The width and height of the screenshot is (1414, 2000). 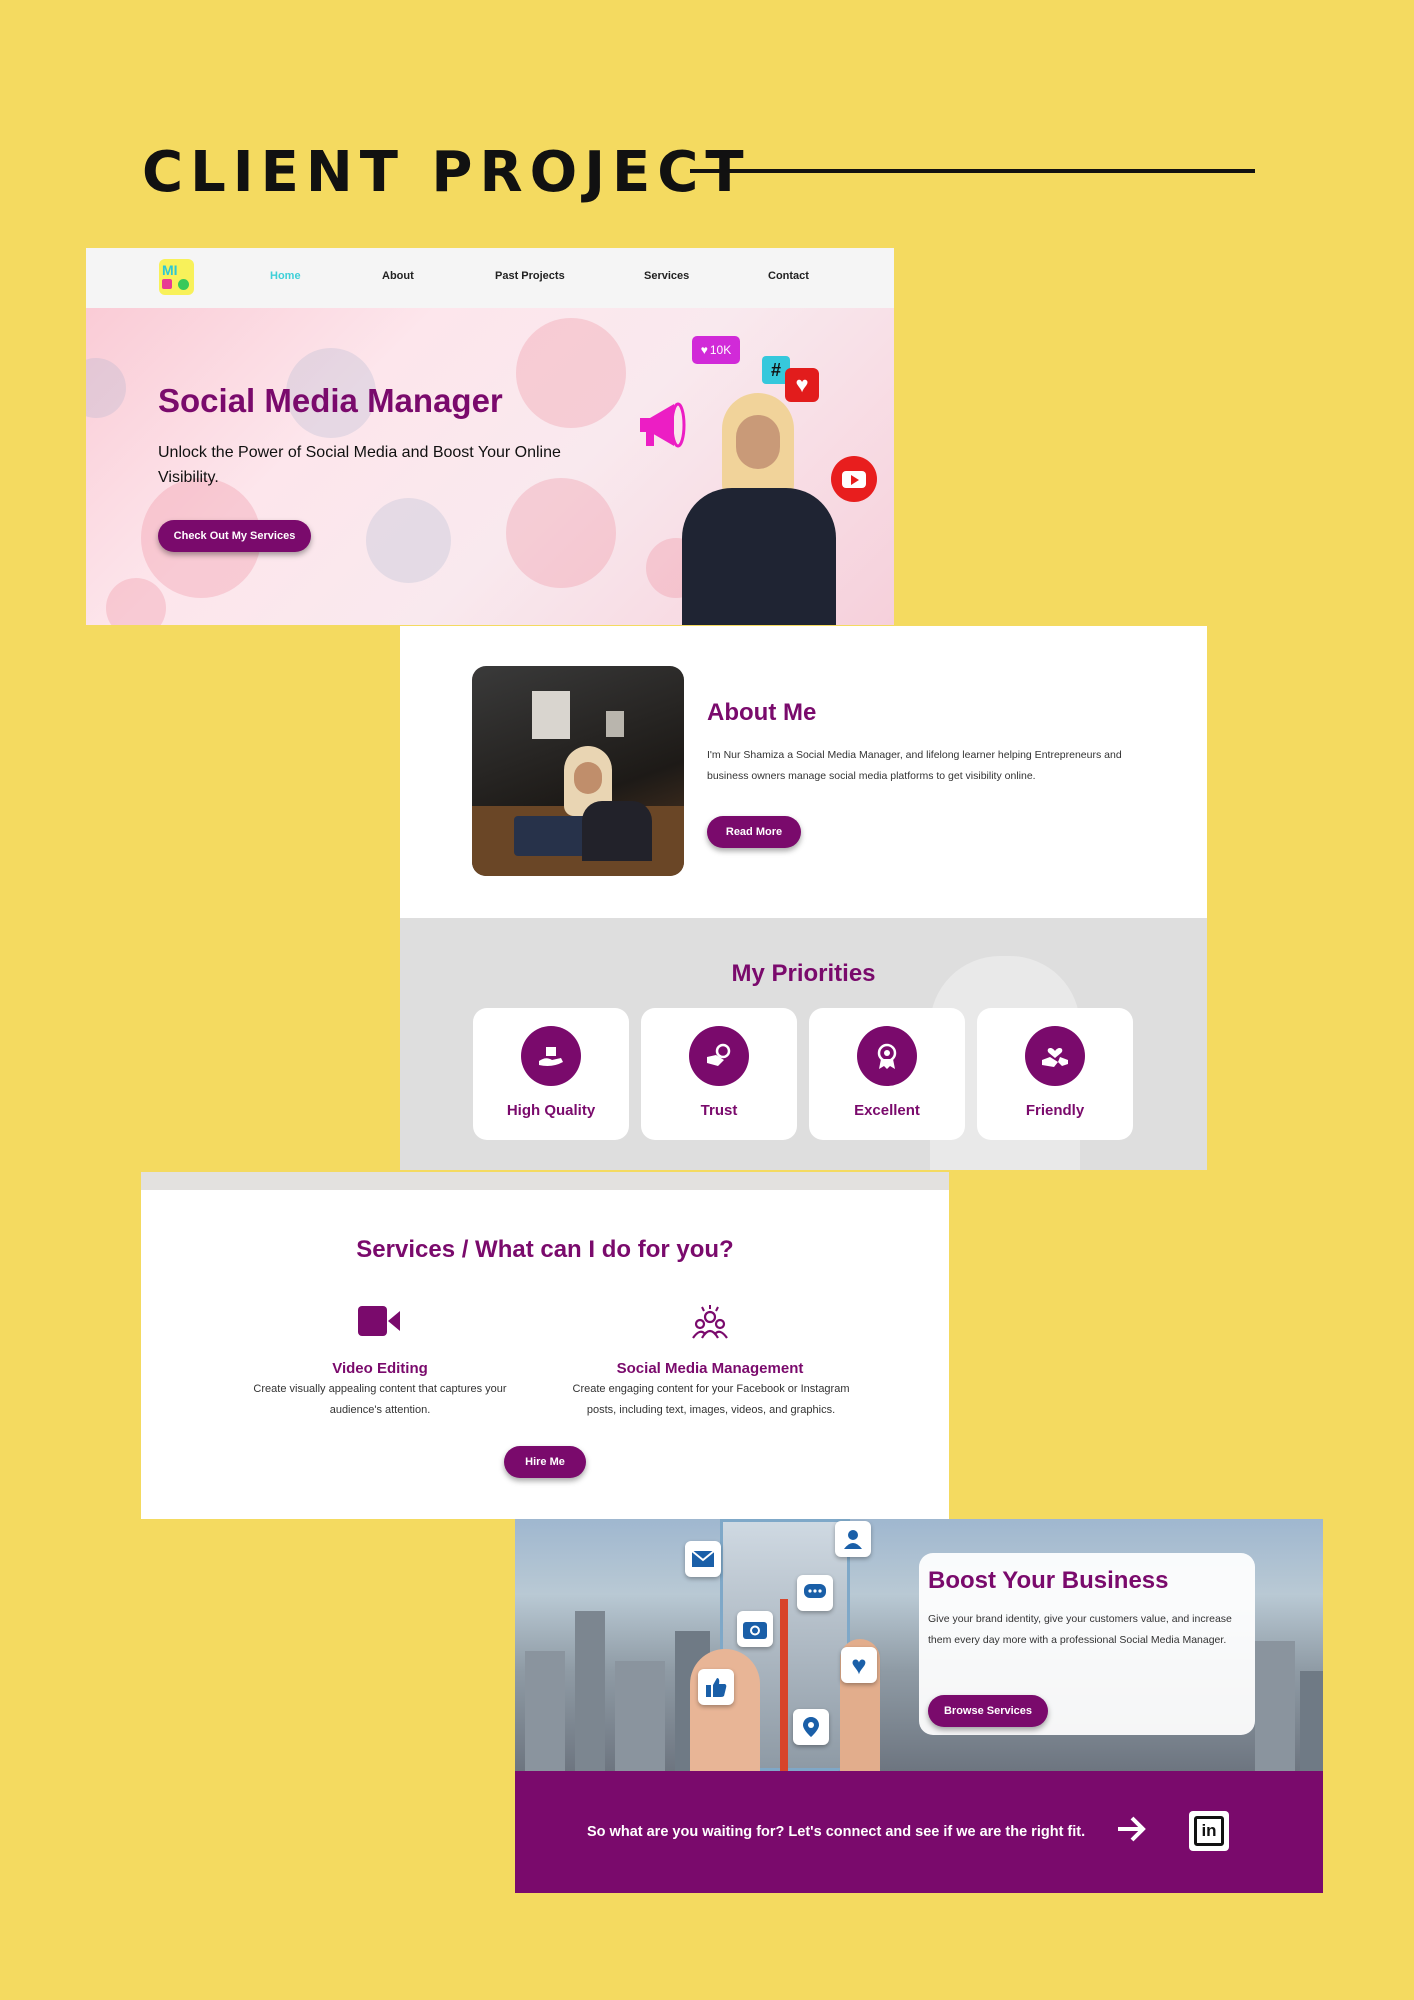 I want to click on thumbs-up-icon, so click(x=716, y=1687).